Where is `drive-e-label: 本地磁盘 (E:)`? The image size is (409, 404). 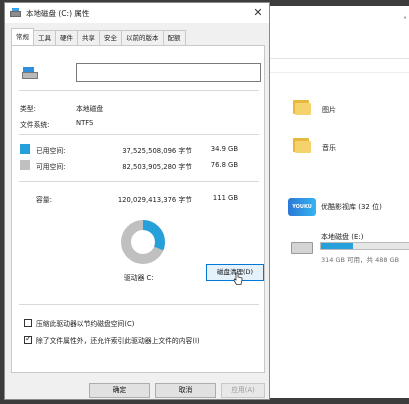
drive-e-label: 本地磁盘 (E:) is located at coordinates (342, 237).